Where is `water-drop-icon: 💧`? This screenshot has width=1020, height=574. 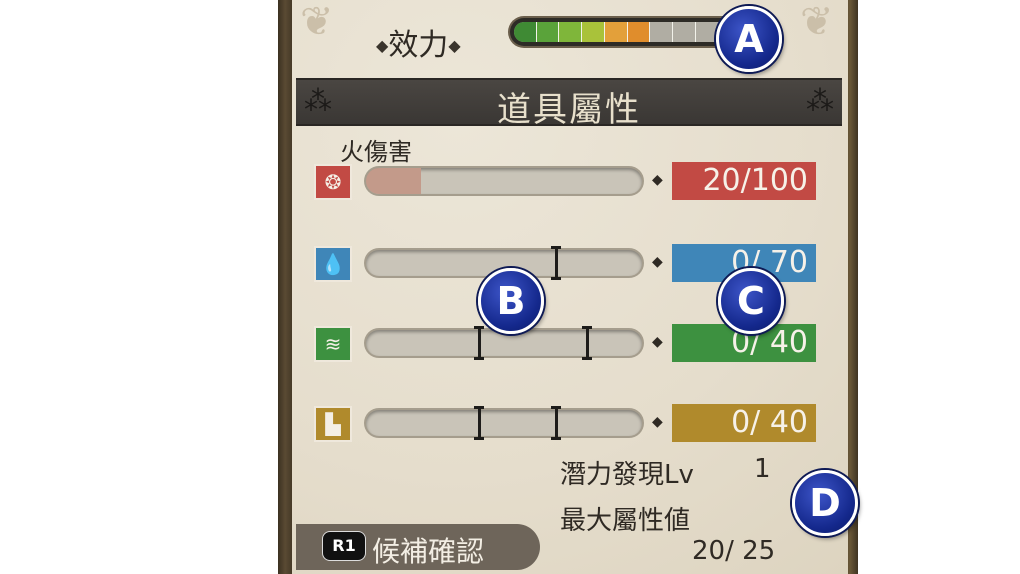
water-drop-icon: 💧 is located at coordinates (333, 264).